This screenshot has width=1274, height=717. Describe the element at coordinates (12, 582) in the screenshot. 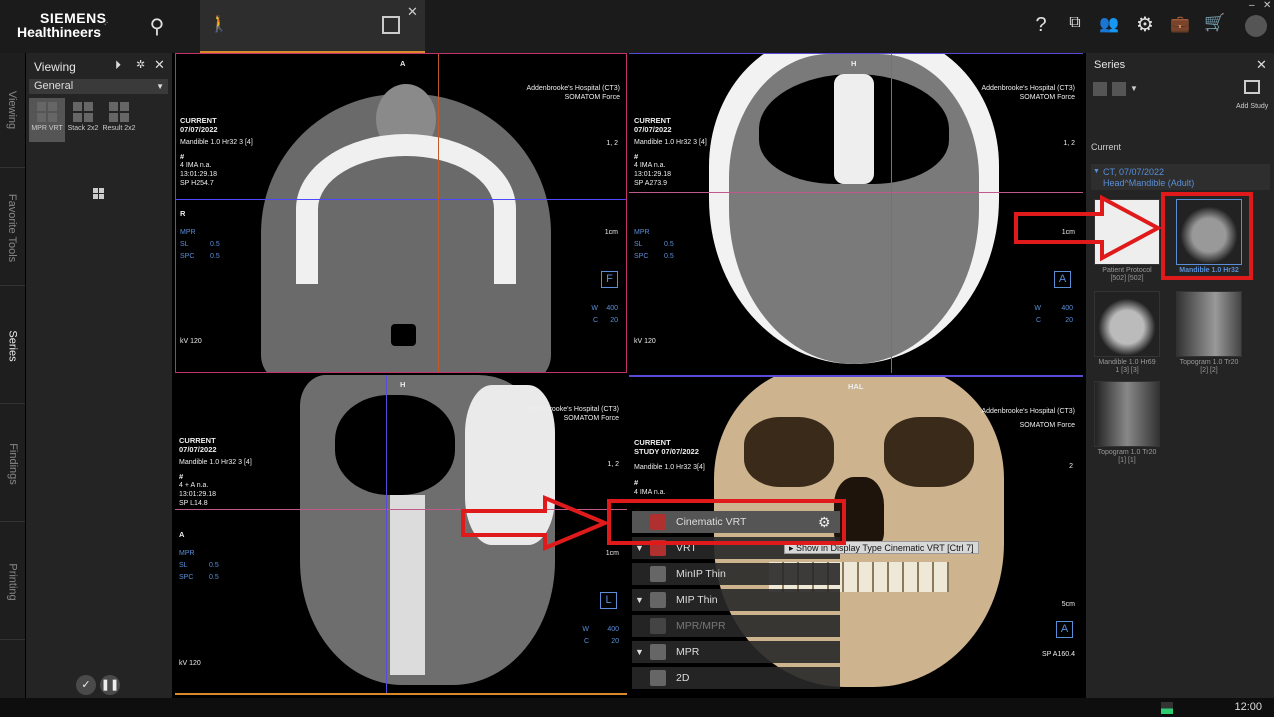

I see `rail-tab-printing: Printing` at that location.